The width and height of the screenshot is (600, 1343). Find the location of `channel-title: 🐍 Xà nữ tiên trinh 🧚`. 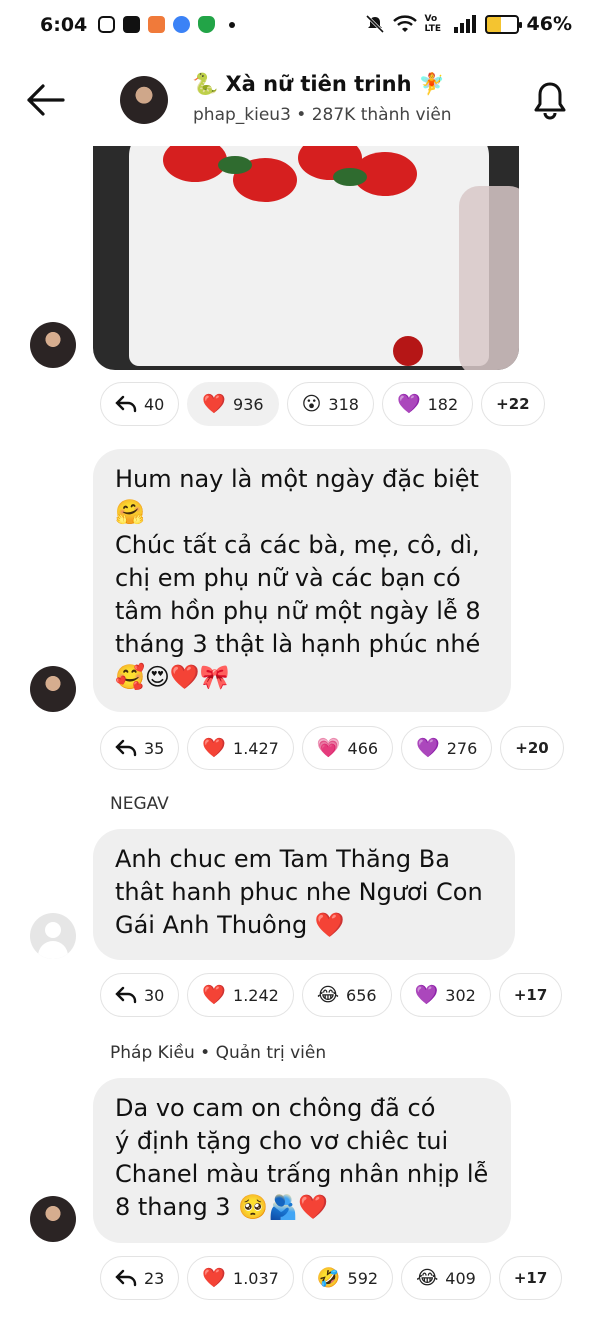

channel-title: 🐍 Xà nữ tiên trinh 🧚 is located at coordinates (318, 84).